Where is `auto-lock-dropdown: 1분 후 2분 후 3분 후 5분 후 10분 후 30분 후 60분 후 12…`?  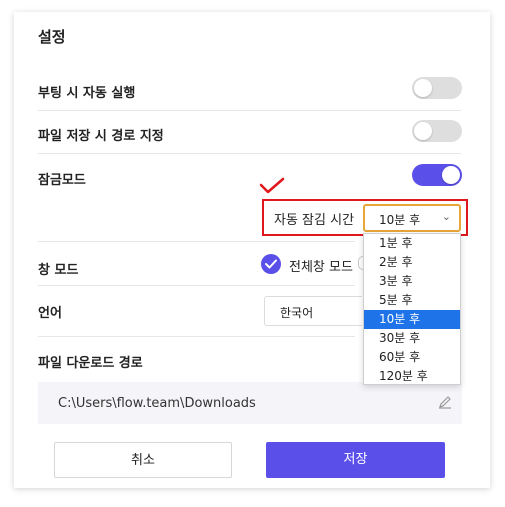 auto-lock-dropdown: 1분 후 2분 후 3분 후 5분 후 10분 후 30분 후 60분 후 12… is located at coordinates (412, 309).